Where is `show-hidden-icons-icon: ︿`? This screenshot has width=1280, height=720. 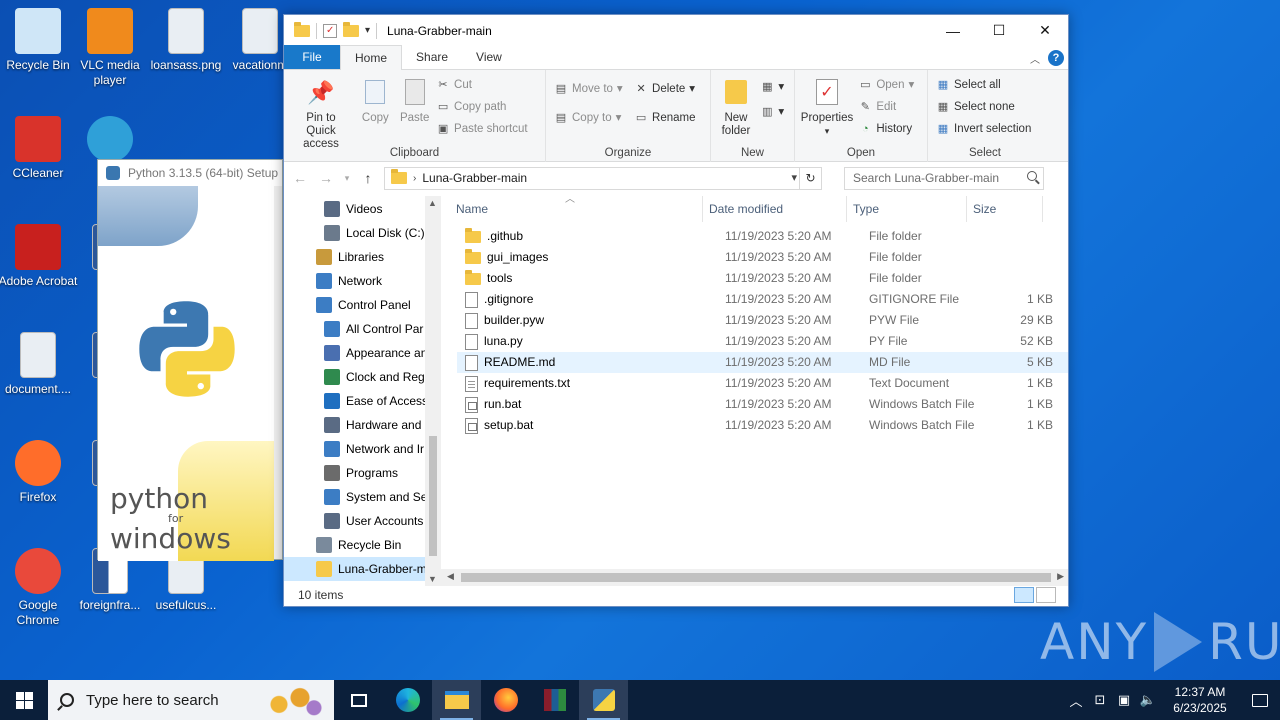 show-hidden-icons-icon: ︿ is located at coordinates (1076, 700).